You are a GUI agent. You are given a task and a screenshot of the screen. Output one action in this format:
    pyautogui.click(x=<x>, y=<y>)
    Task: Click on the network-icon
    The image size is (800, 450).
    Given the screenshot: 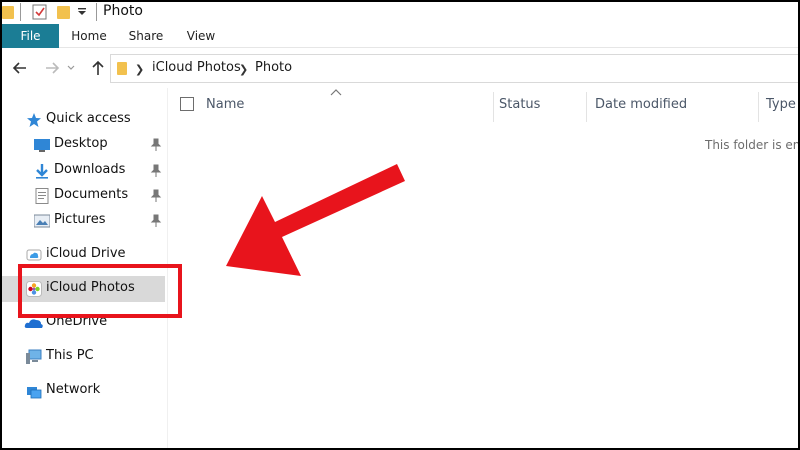 What is the action you would take?
    pyautogui.click(x=34, y=393)
    